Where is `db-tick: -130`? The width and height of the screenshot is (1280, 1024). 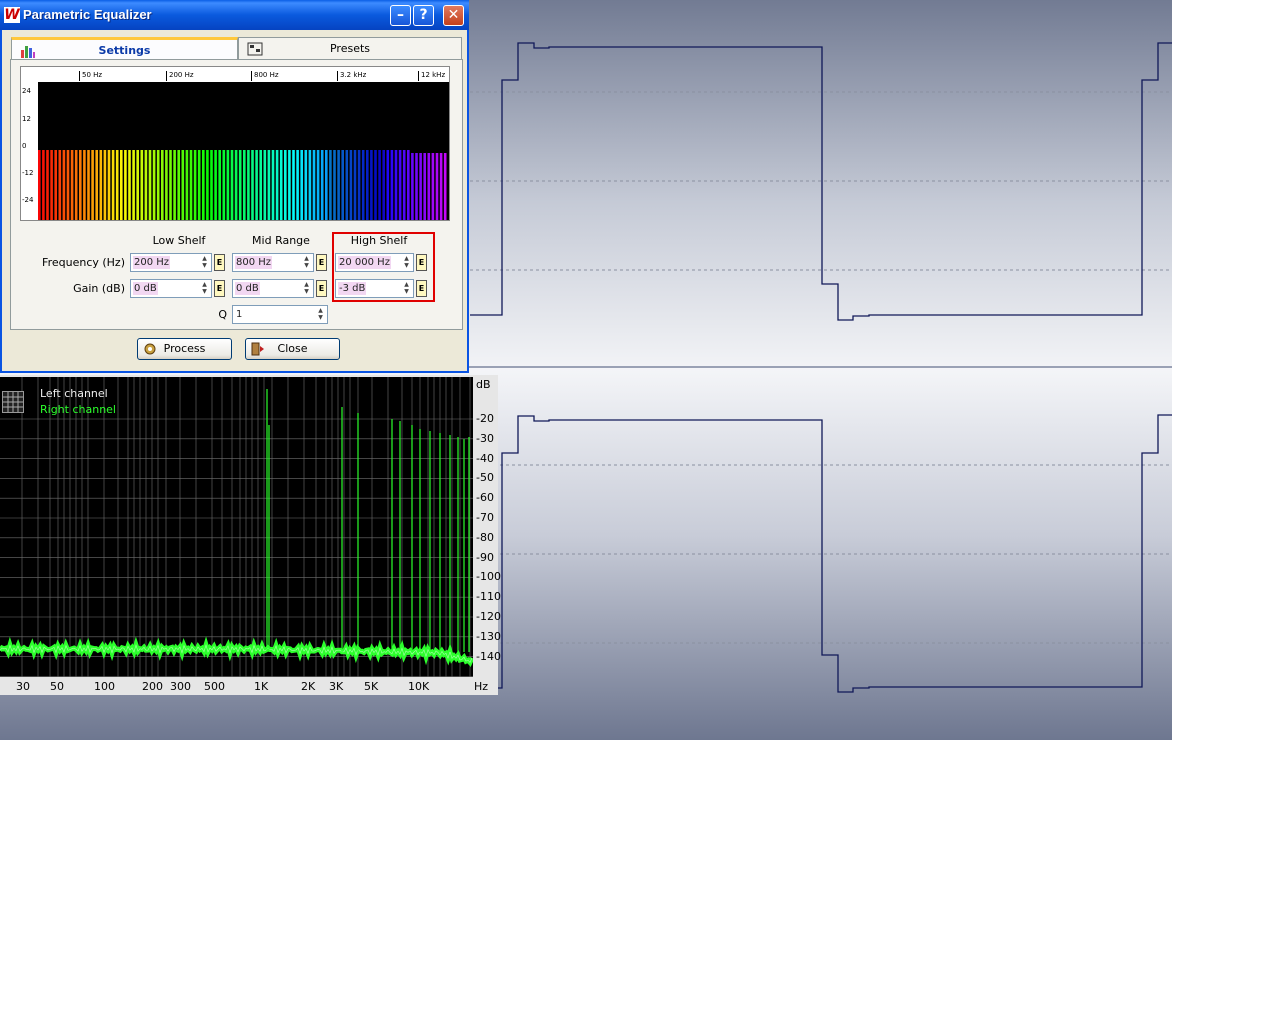
db-tick: -130 is located at coordinates (488, 636).